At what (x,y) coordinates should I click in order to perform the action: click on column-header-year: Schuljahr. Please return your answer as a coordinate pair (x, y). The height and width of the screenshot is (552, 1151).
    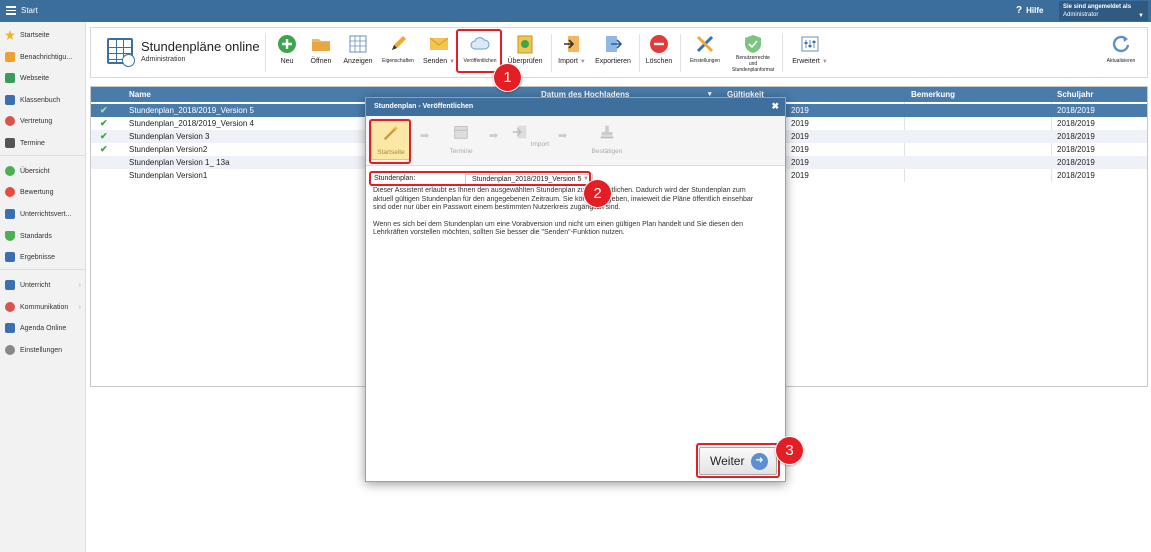
    Looking at the image, I should click on (1075, 94).